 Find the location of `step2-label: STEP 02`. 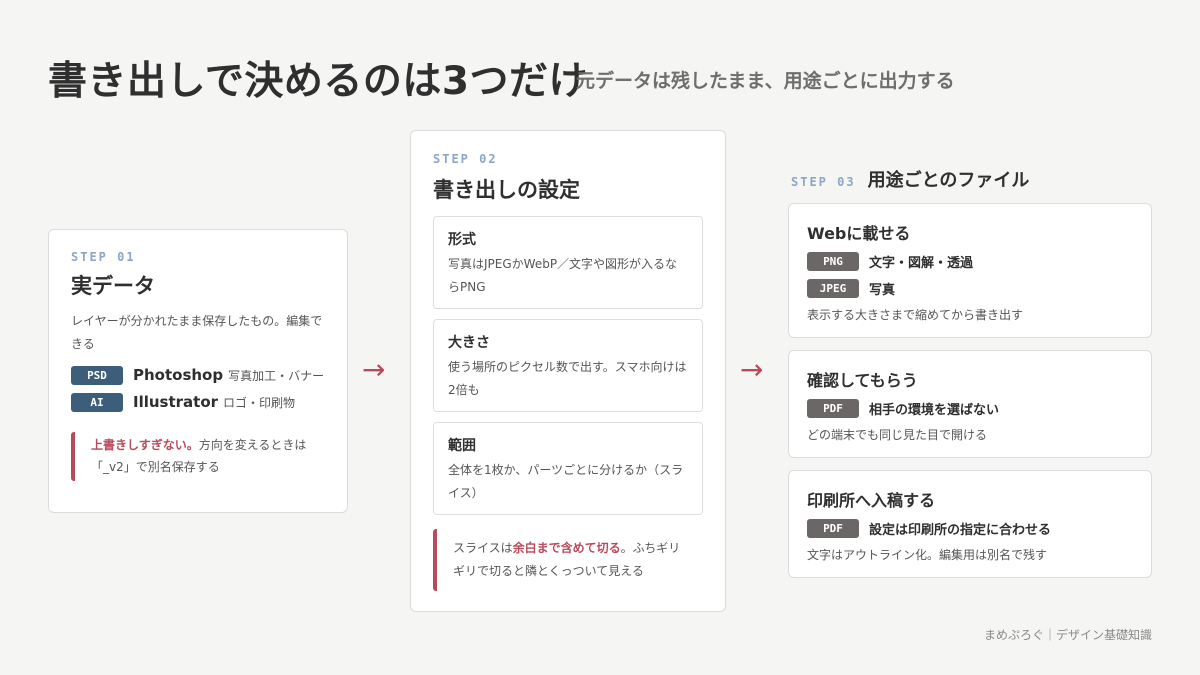

step2-label: STEP 02 is located at coordinates (465, 159).